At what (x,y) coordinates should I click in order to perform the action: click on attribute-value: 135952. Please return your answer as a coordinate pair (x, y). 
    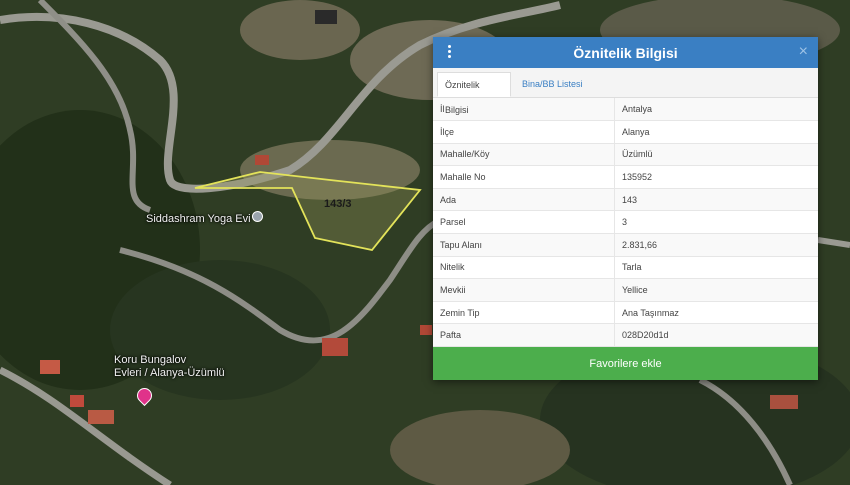
    Looking at the image, I should click on (716, 177).